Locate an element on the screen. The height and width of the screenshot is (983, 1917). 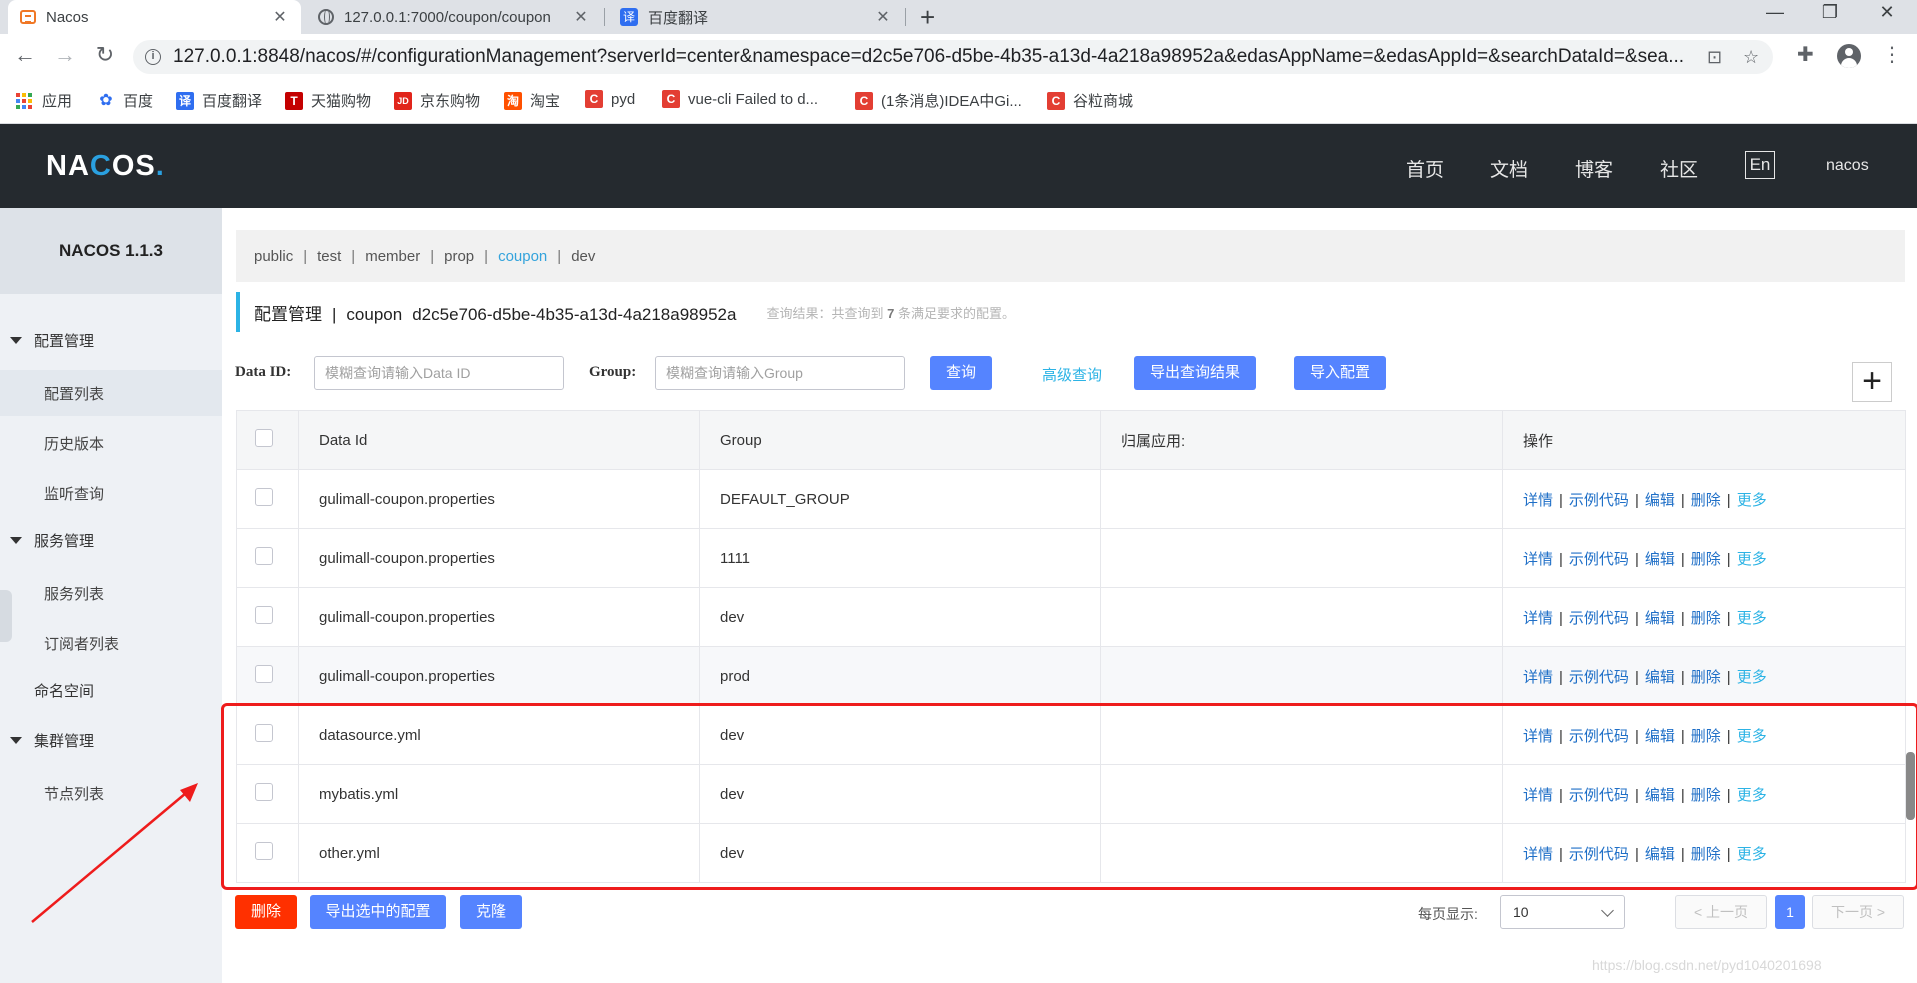
column-header-app: 归属应用: is located at coordinates (1301, 440).